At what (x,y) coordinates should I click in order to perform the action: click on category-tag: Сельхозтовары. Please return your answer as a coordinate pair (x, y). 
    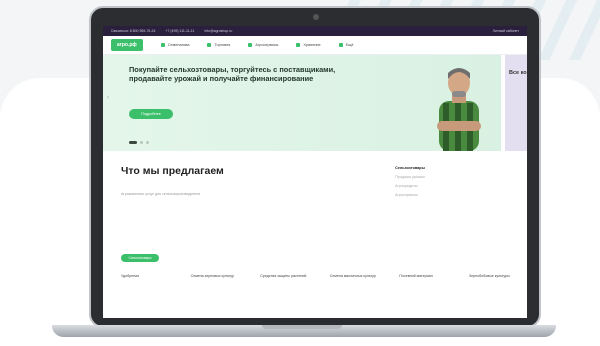
    Looking at the image, I should click on (140, 258).